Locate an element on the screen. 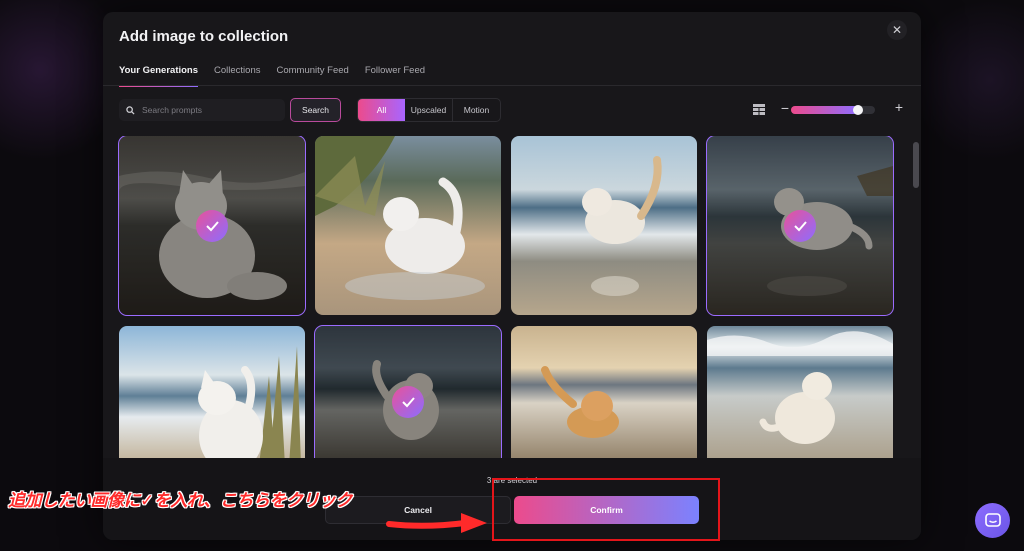 The image size is (1024, 551). search-box is located at coordinates (202, 110).